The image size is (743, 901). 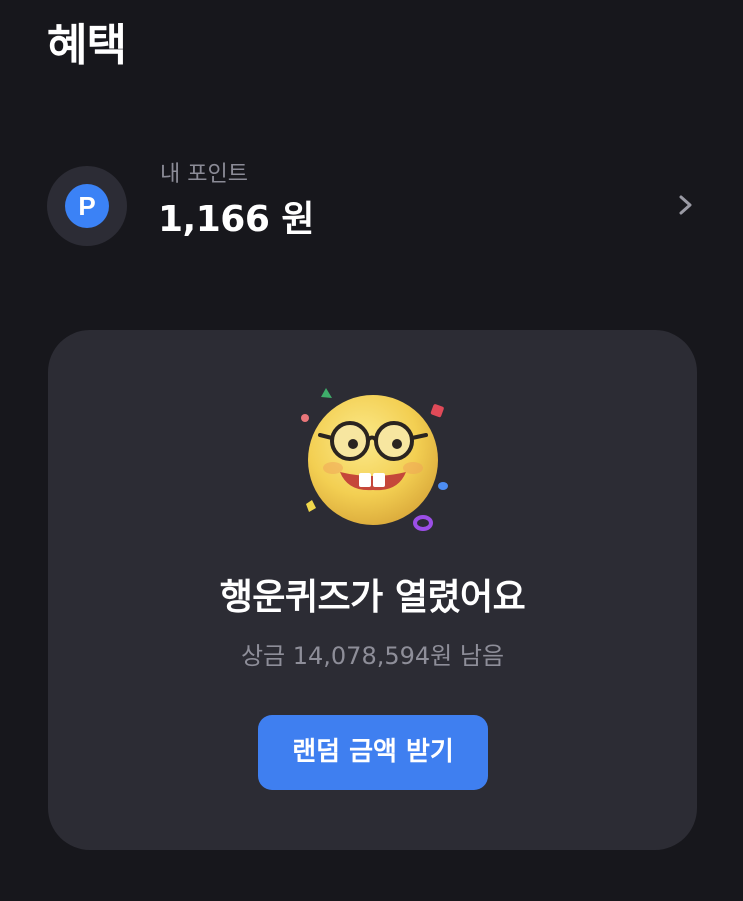 What do you see at coordinates (353, 444) in the screenshot?
I see `left-eye` at bounding box center [353, 444].